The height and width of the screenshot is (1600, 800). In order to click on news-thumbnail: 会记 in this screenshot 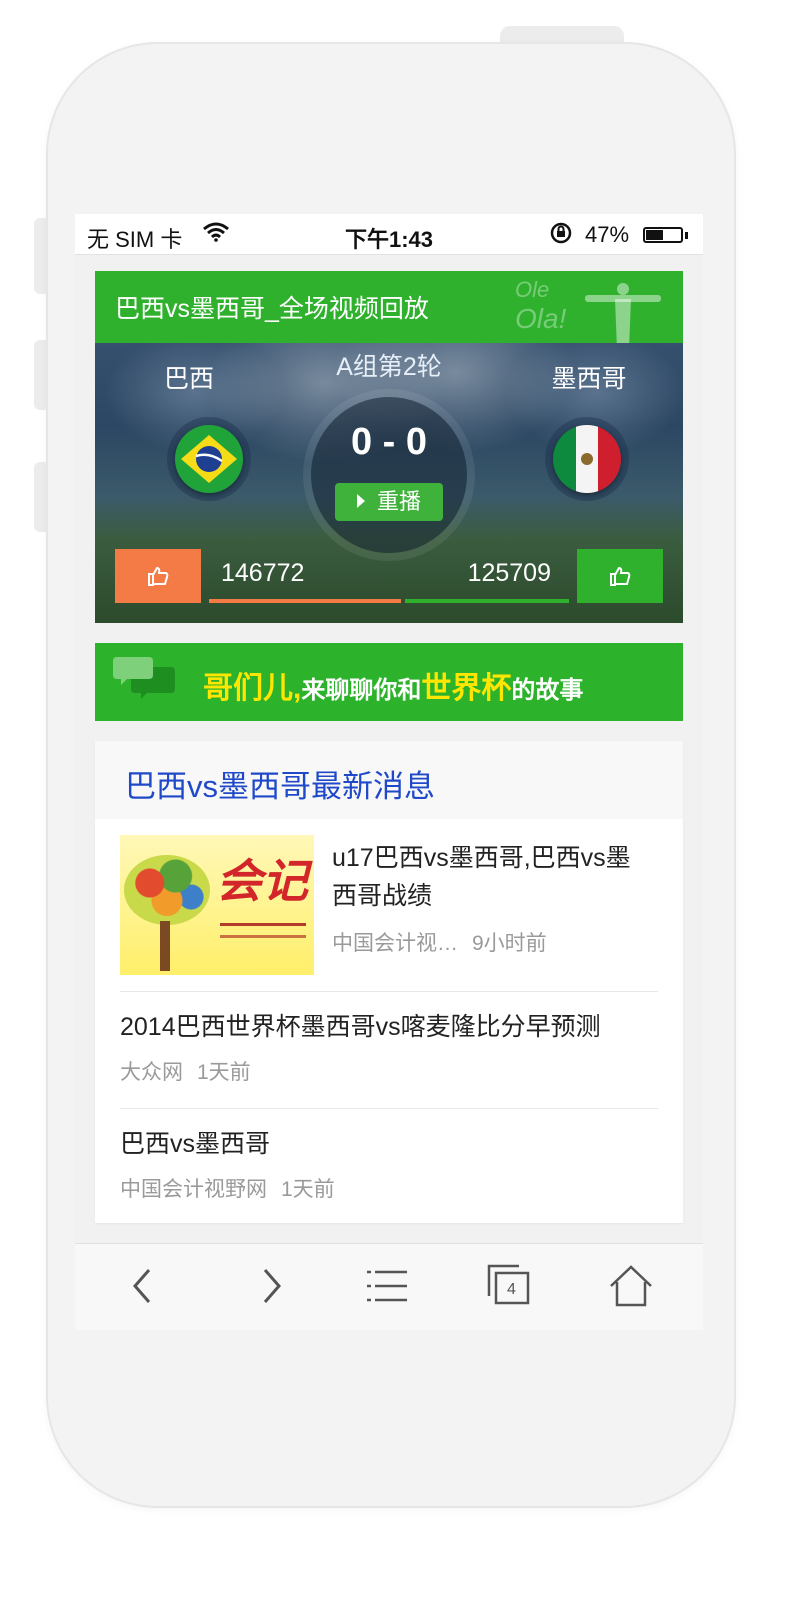, I will do `click(217, 905)`.